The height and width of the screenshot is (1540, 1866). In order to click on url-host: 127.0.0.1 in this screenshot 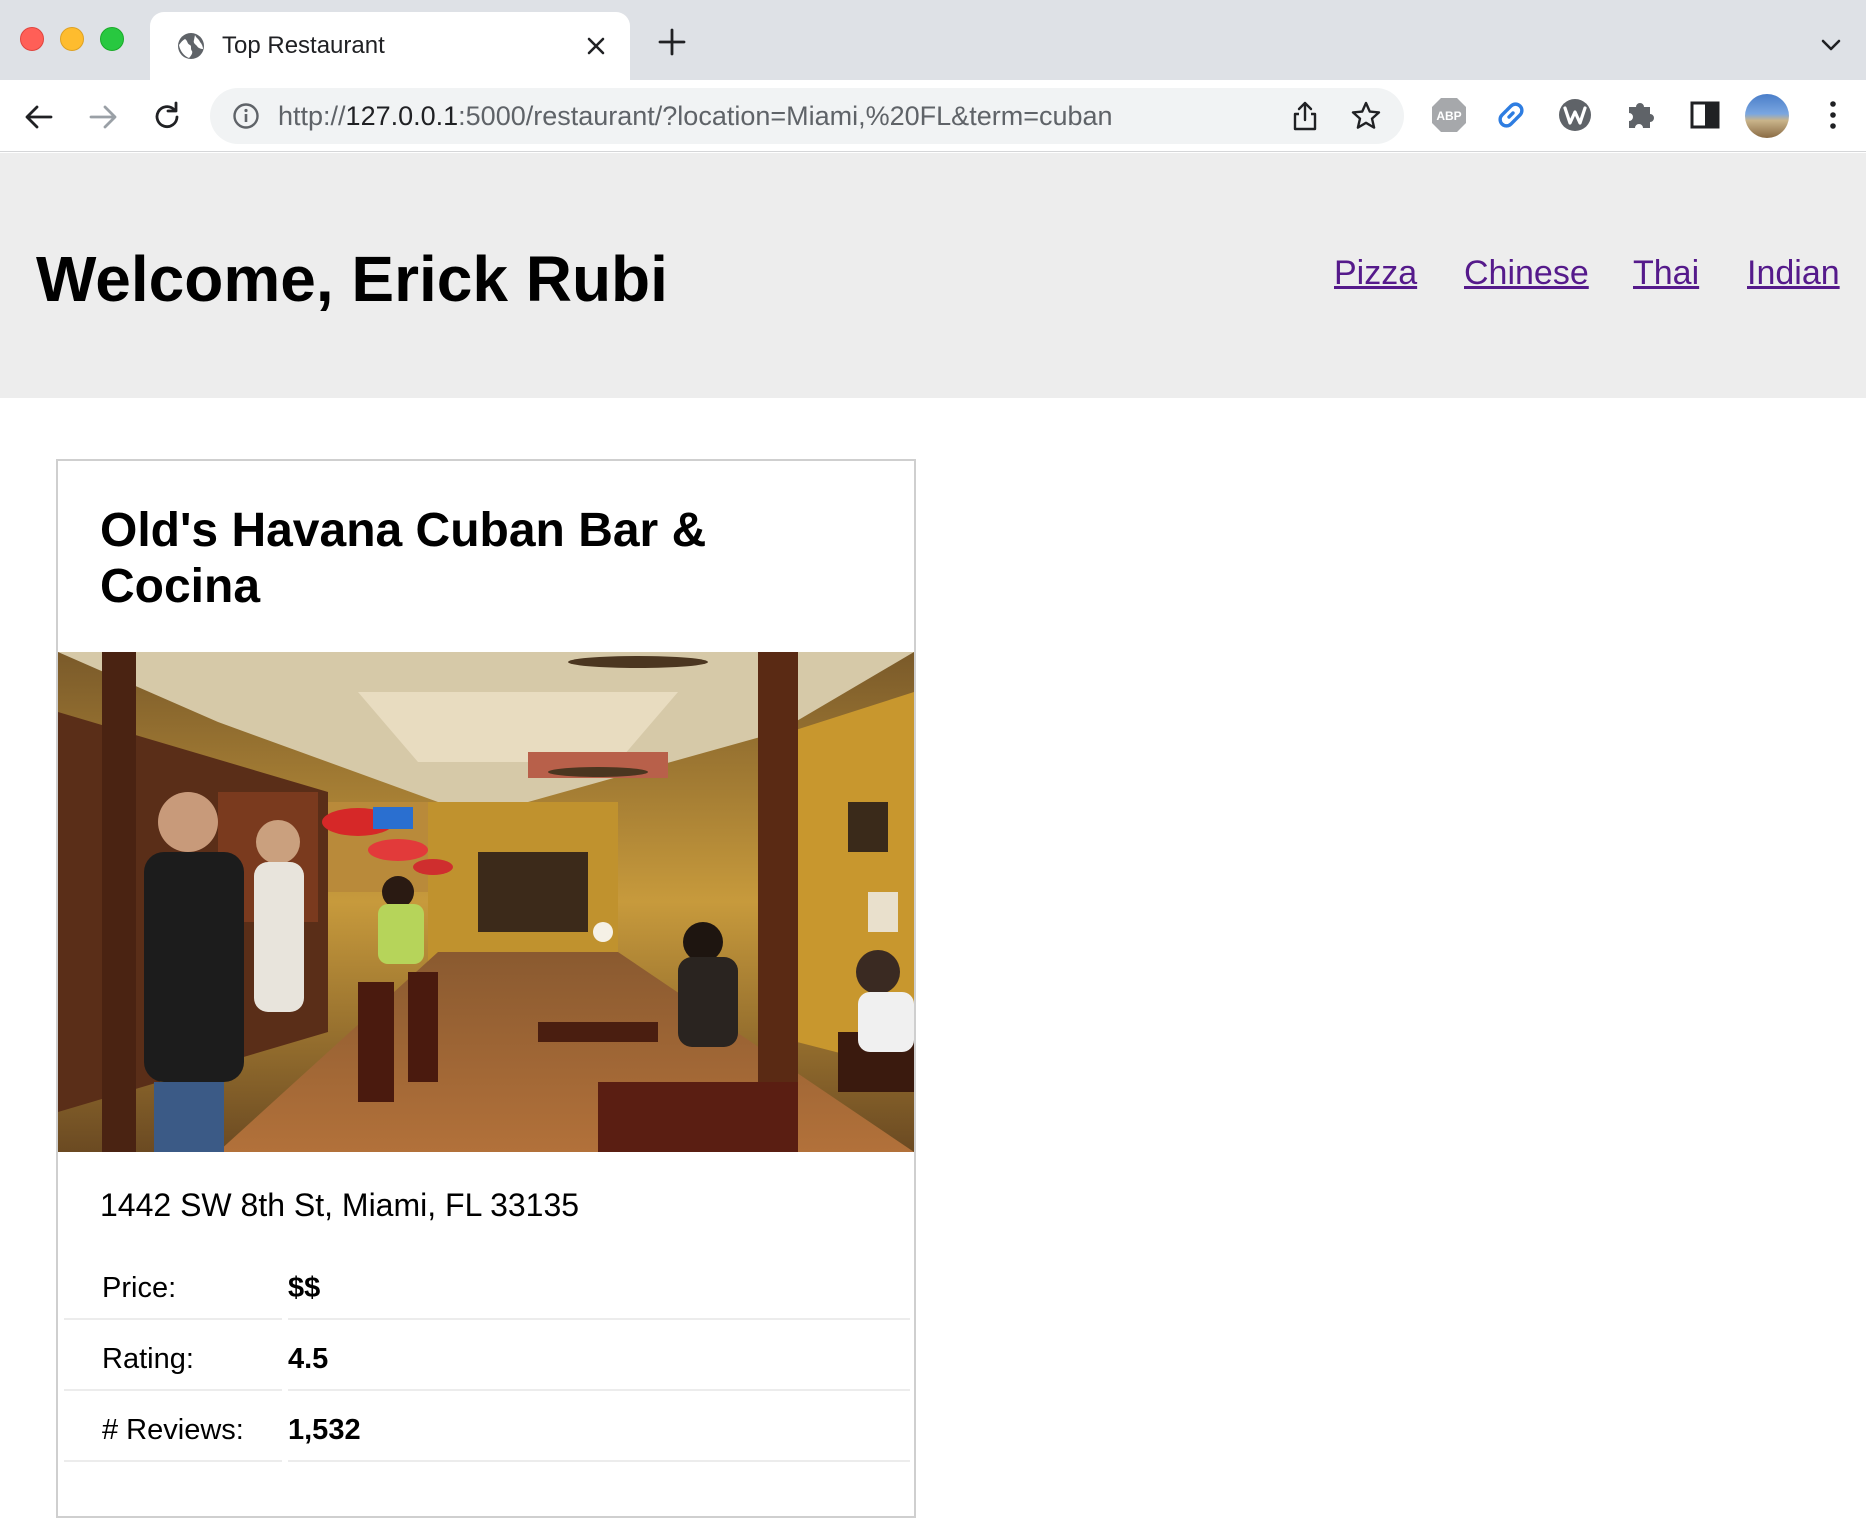, I will do `click(402, 116)`.